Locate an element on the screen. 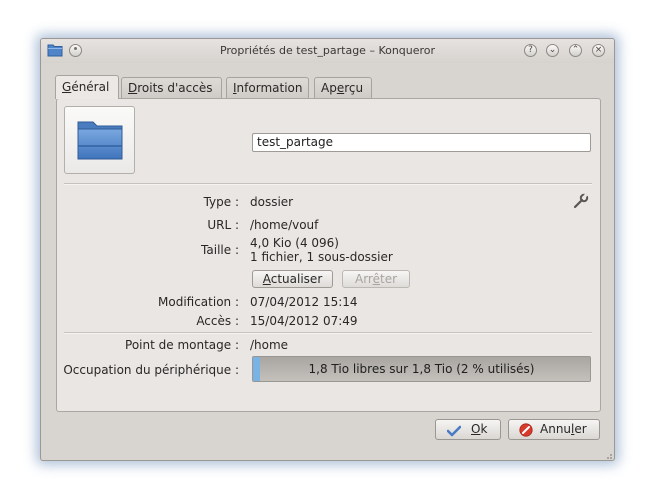 The width and height of the screenshot is (653, 497). tab-information: Information is located at coordinates (267, 87).